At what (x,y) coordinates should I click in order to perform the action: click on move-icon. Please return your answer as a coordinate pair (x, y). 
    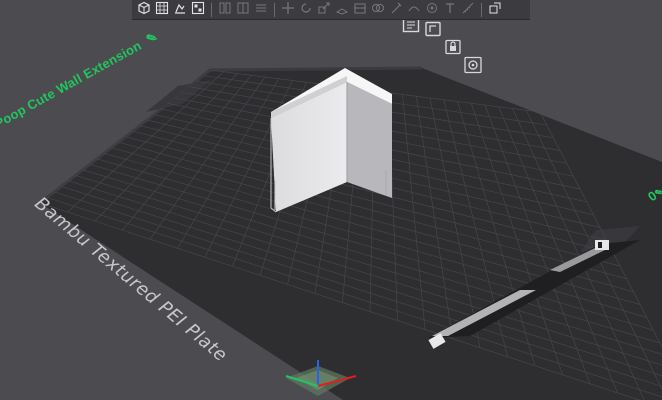
    Looking at the image, I should click on (288, 9).